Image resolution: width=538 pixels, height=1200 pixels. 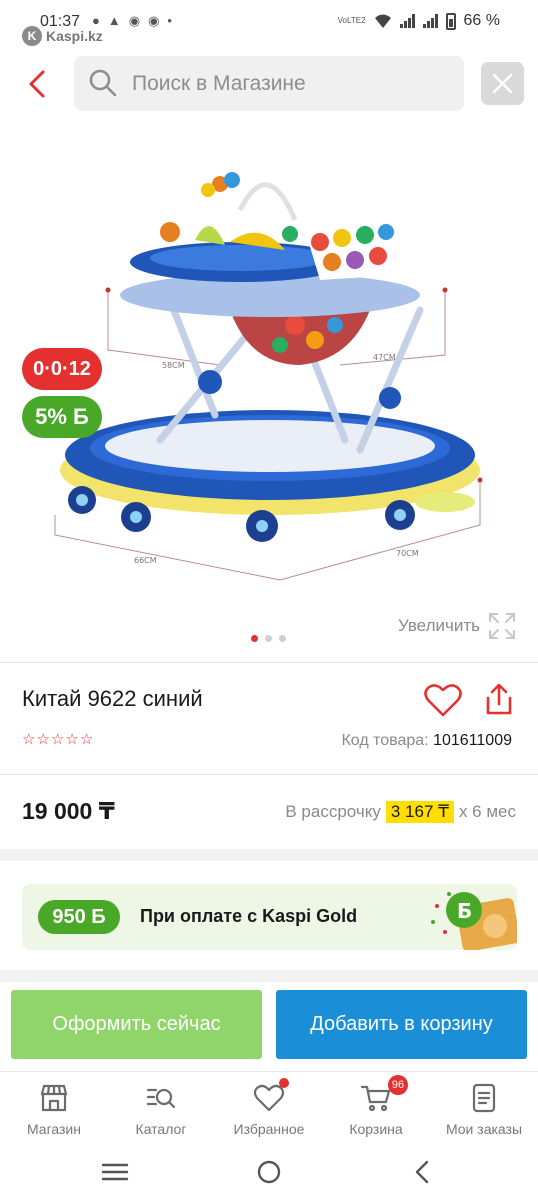 I want to click on sku-label: Код товара:, so click(x=385, y=740).